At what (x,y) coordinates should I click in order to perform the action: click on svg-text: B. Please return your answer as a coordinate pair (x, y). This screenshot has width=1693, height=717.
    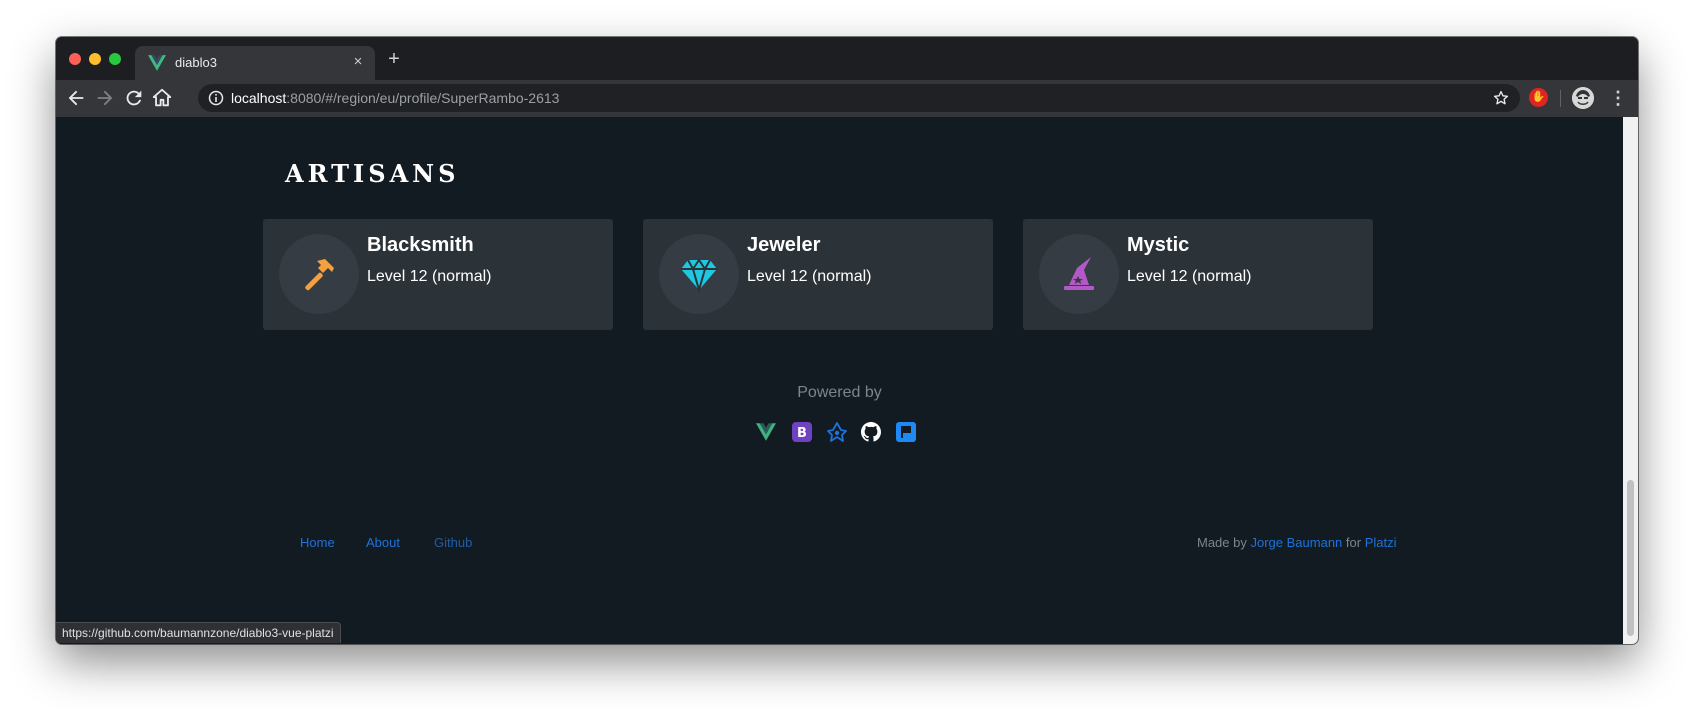
    Looking at the image, I should click on (802, 433).